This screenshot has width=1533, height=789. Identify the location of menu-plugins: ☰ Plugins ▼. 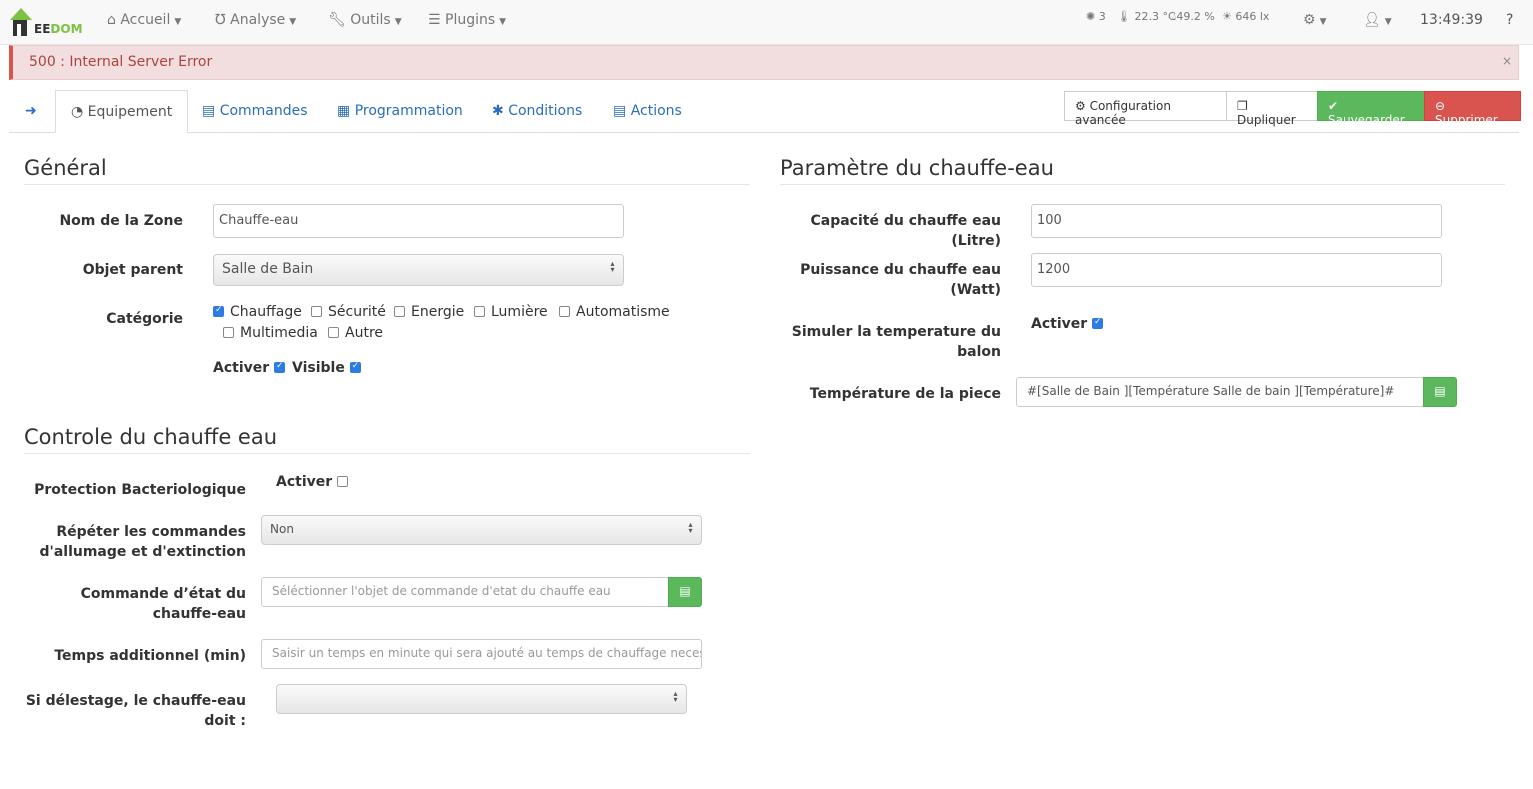
(467, 20).